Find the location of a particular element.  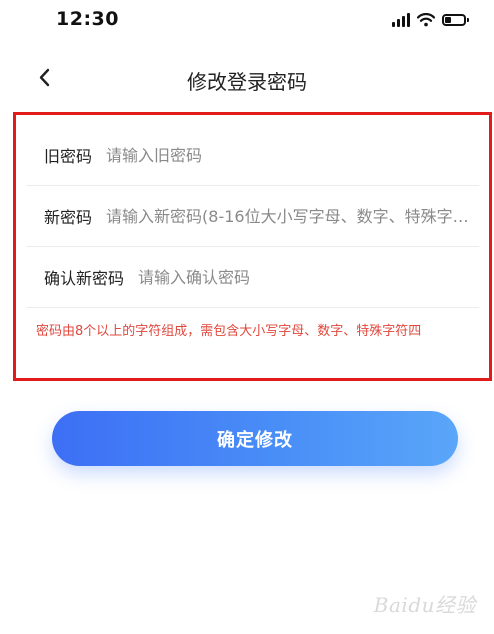

status-icons is located at coordinates (430, 20).